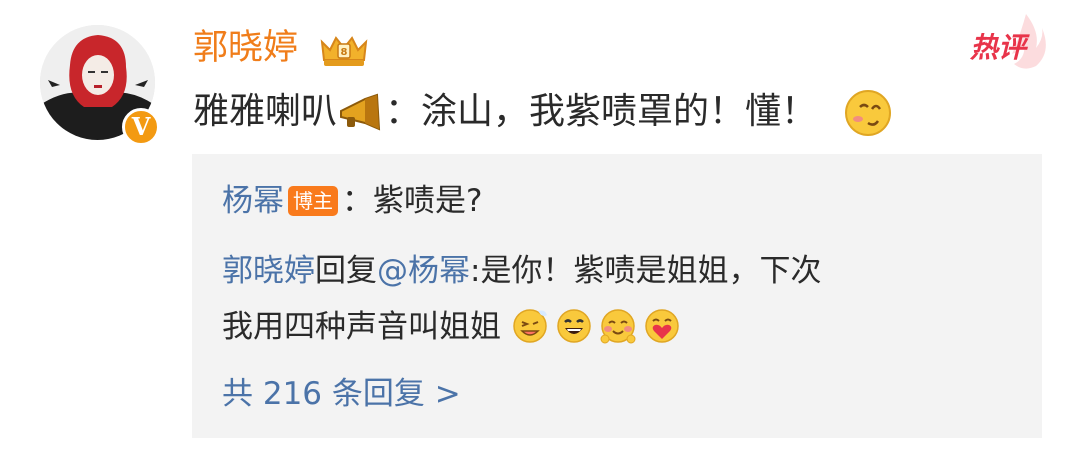  I want to click on reply-item-continued: 我用四种声音叫姐姐, so click(454, 327).